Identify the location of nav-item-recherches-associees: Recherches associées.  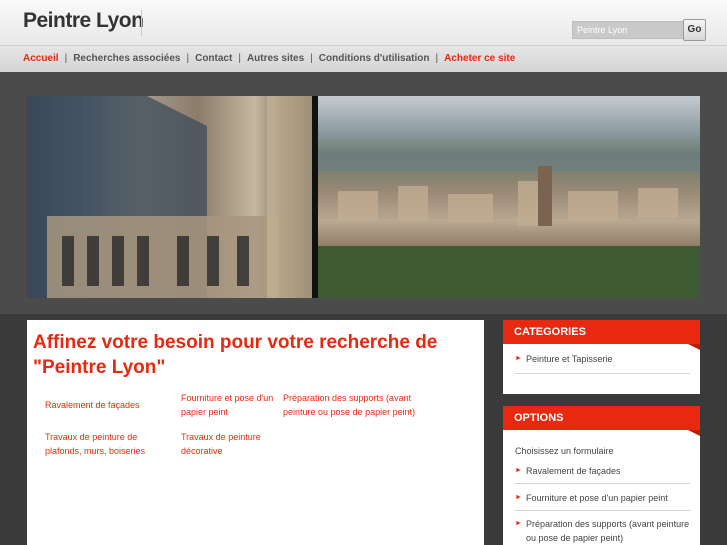
(126, 58).